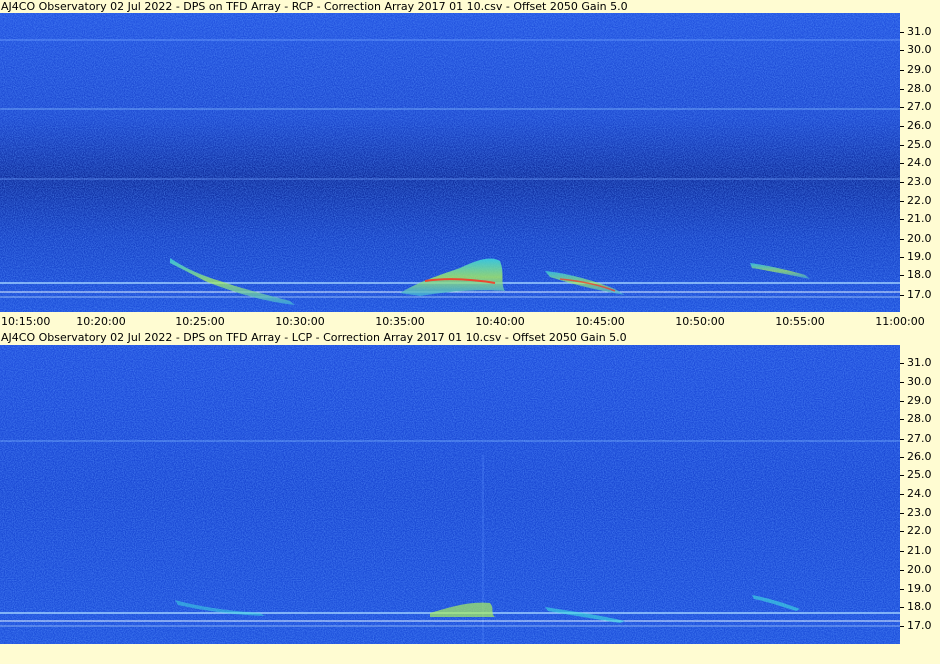  Describe the element at coordinates (900, 321) in the screenshot. I see `time-tick: 11:00:00` at that location.